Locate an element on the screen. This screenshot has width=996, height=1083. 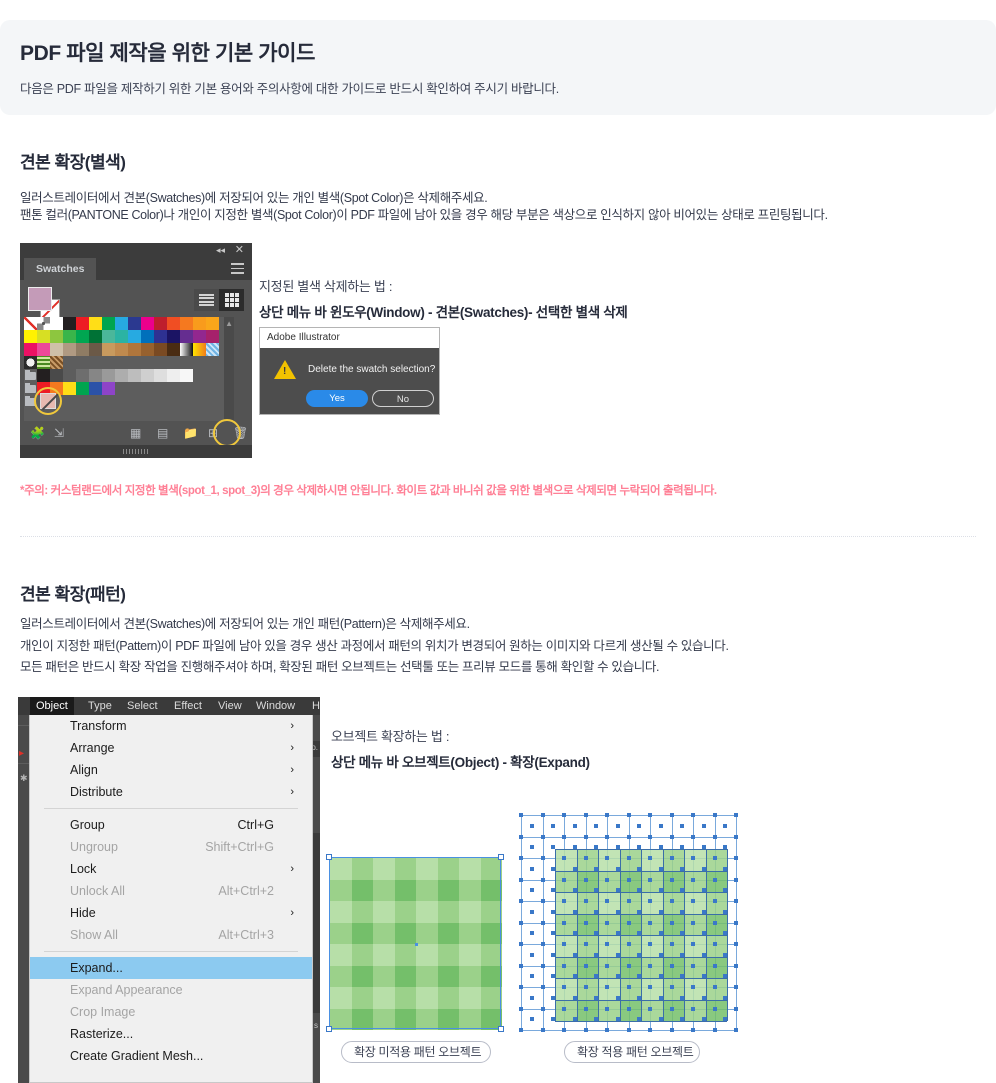
library-icon: 🧩 is located at coordinates (37, 433).